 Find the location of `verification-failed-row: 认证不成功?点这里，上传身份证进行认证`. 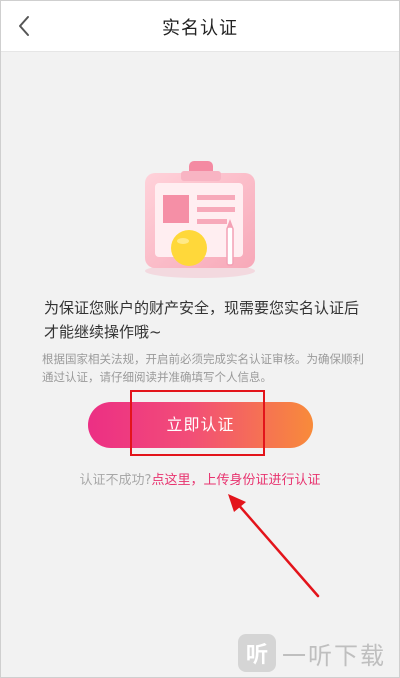

verification-failed-row: 认证不成功?点这里，上传身份证进行认证 is located at coordinates (200, 478).